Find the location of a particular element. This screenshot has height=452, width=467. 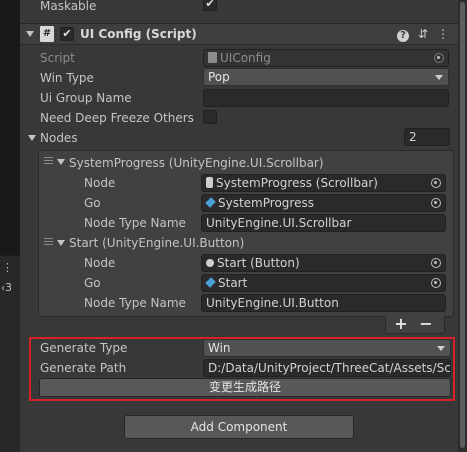

left-dock-upper is located at coordinates (10, 127).